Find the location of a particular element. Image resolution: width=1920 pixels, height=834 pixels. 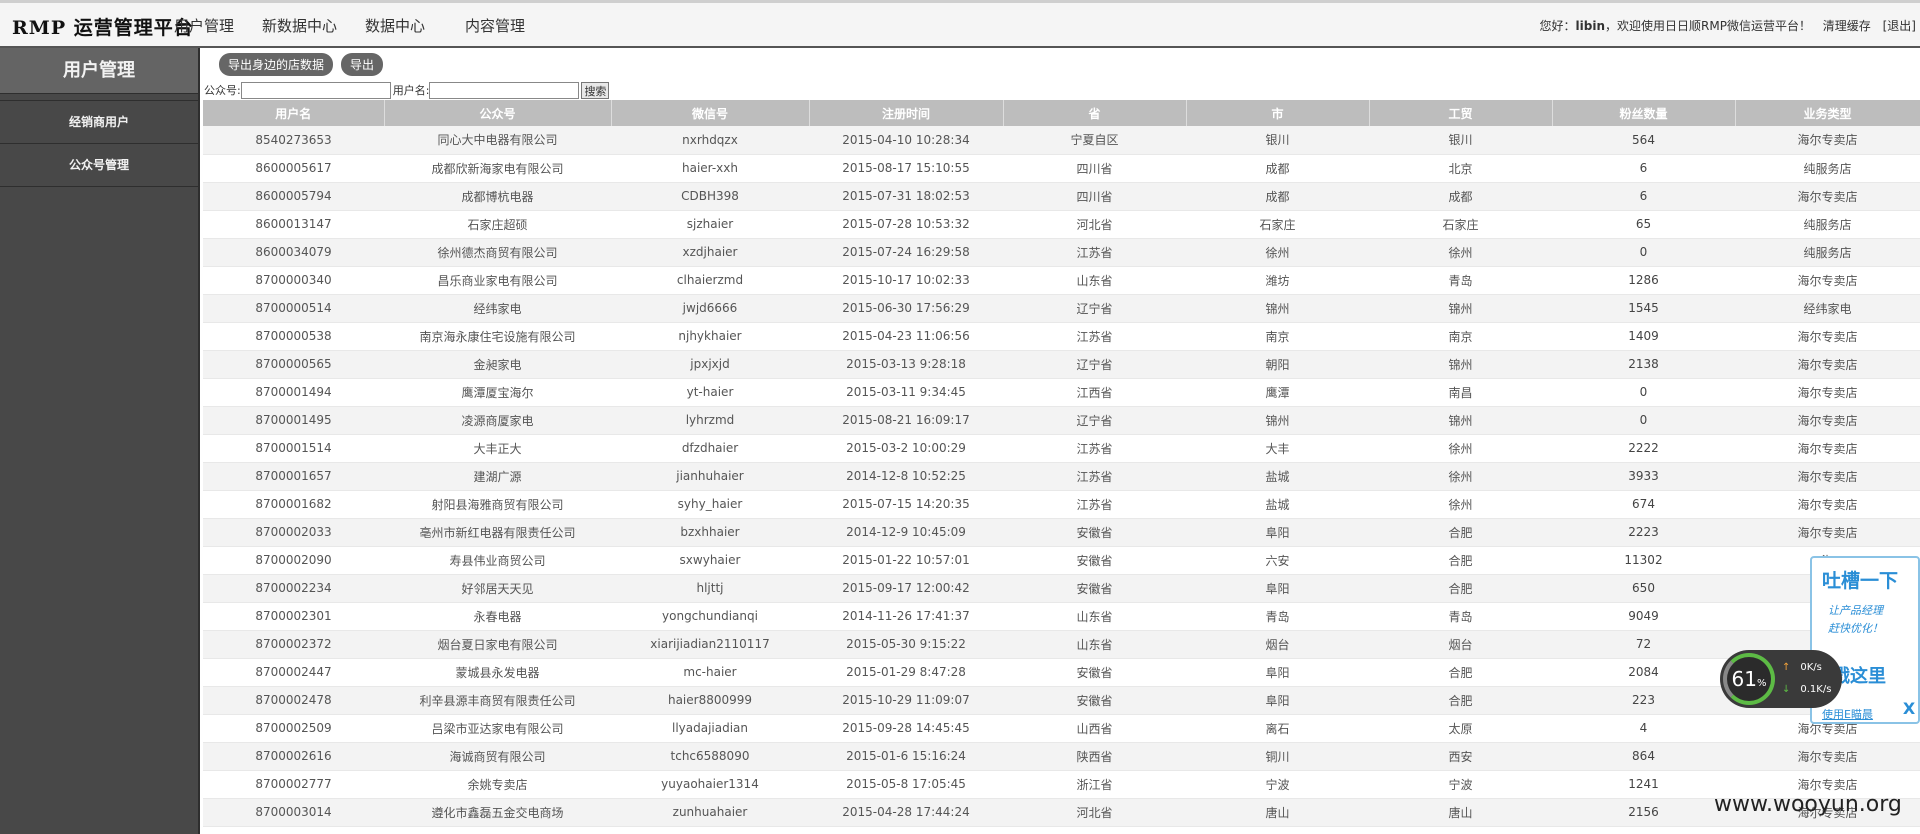

table-cell: 2223 is located at coordinates (1643, 532).